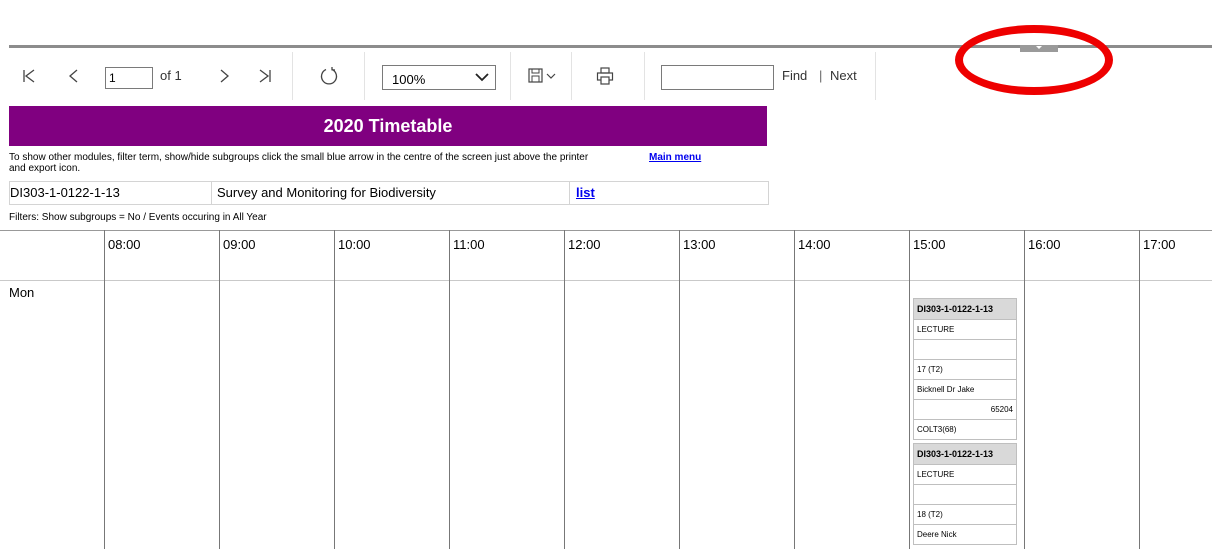 This screenshot has width=1212, height=549. What do you see at coordinates (1044, 244) in the screenshot?
I see `hour-header: 16:00` at bounding box center [1044, 244].